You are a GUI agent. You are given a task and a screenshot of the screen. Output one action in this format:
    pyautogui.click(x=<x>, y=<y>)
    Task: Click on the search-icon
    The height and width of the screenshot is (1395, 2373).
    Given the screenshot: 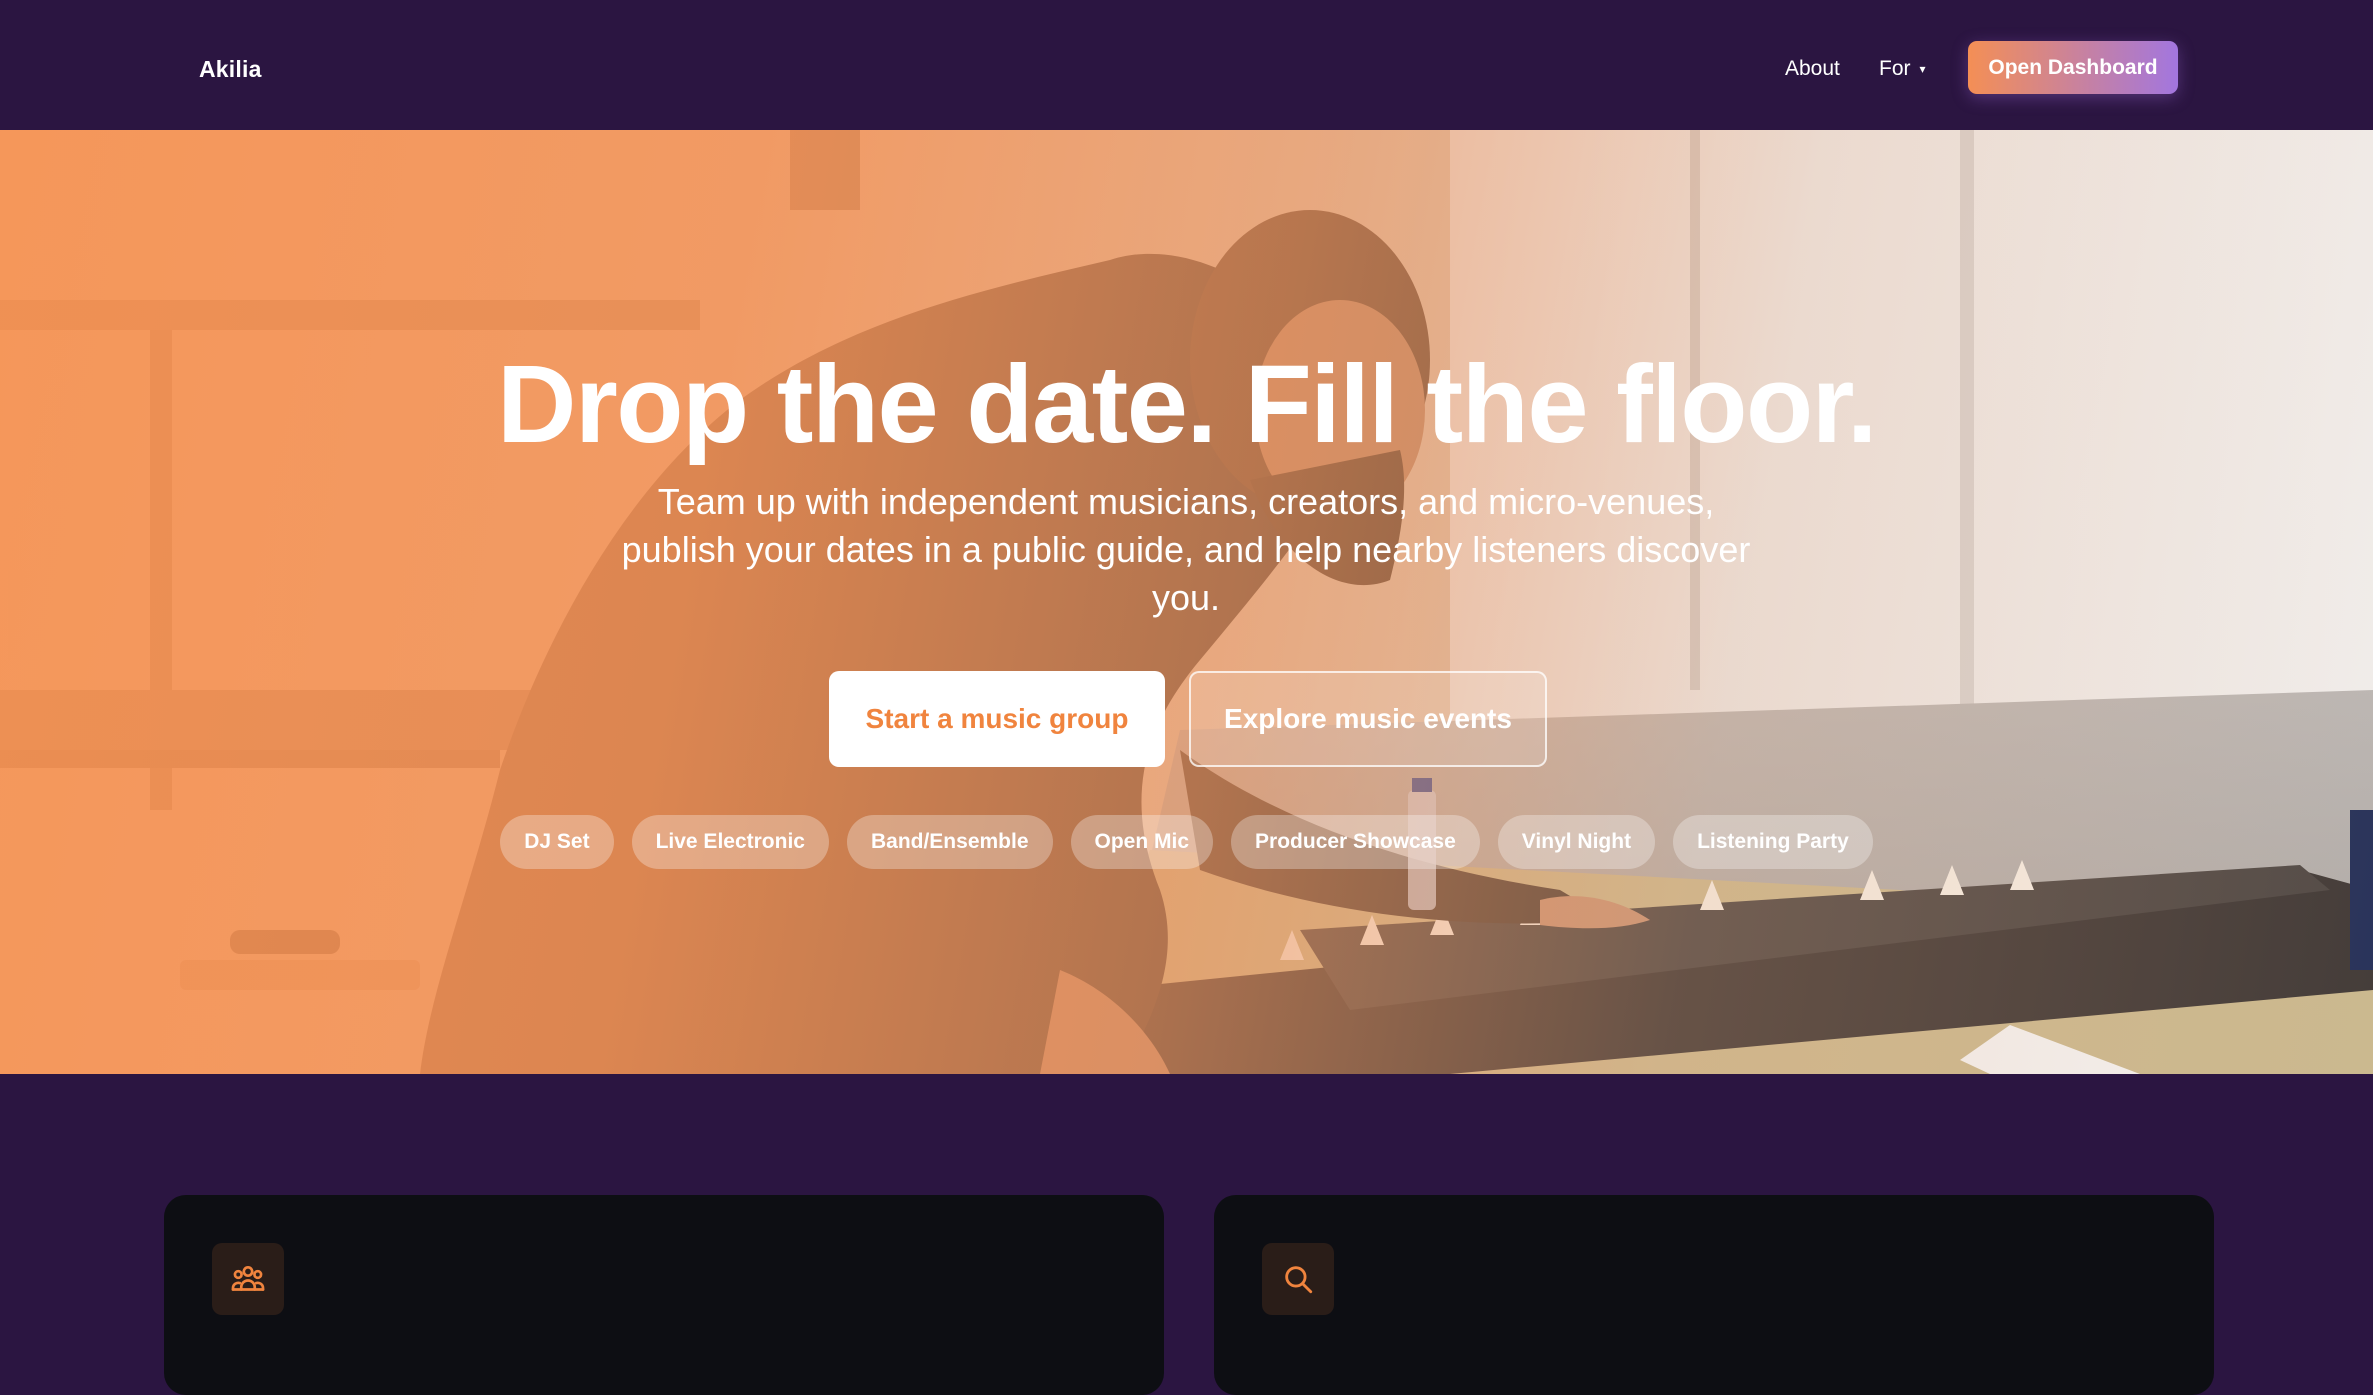 What is the action you would take?
    pyautogui.click(x=1298, y=1279)
    